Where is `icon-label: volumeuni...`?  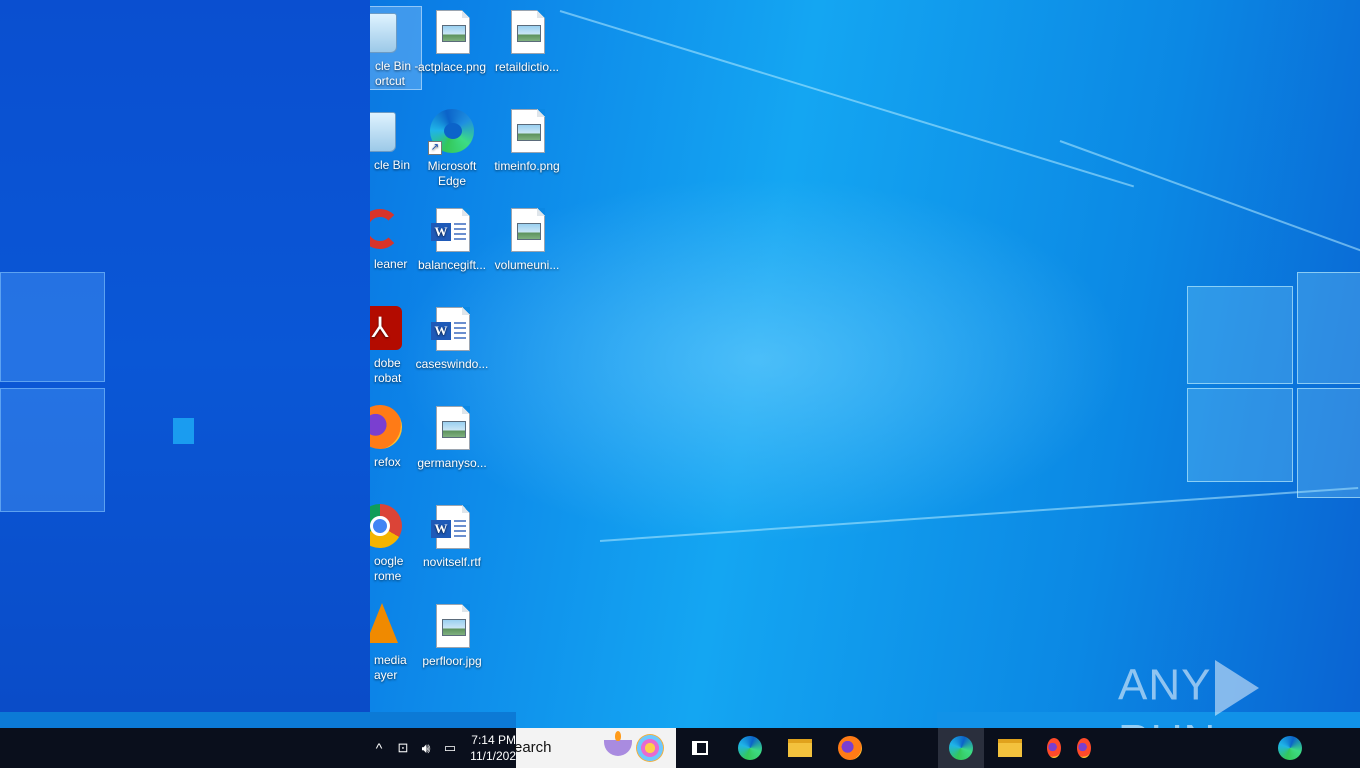 icon-label: volumeuni... is located at coordinates (527, 265).